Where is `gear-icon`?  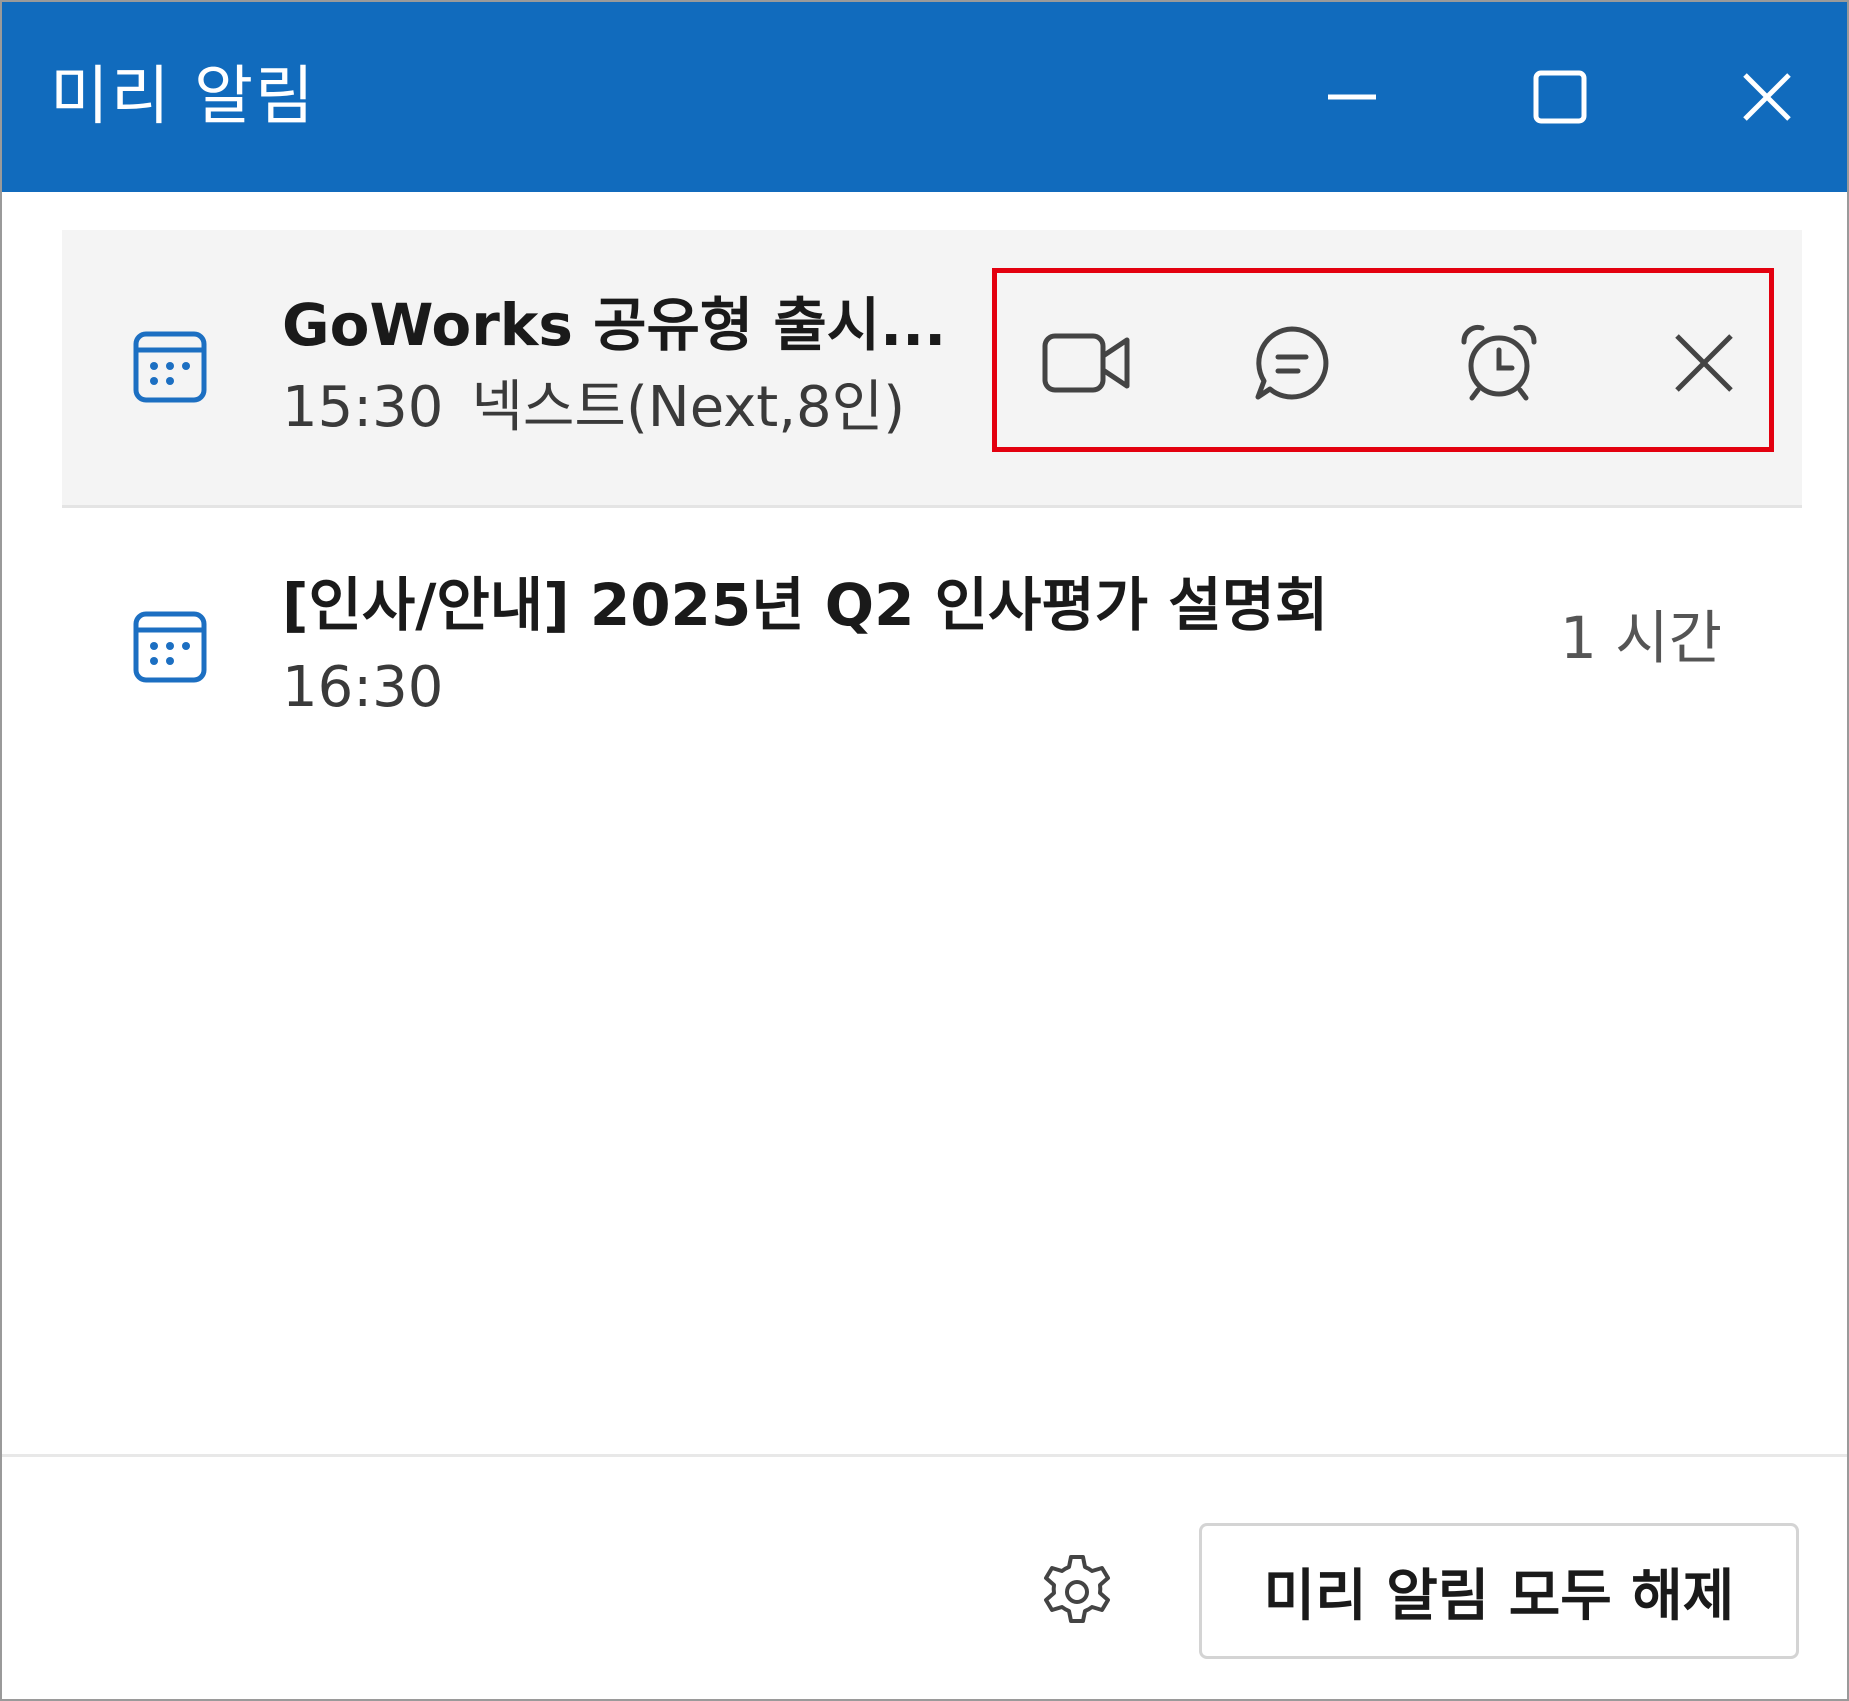
gear-icon is located at coordinates (1077, 1589).